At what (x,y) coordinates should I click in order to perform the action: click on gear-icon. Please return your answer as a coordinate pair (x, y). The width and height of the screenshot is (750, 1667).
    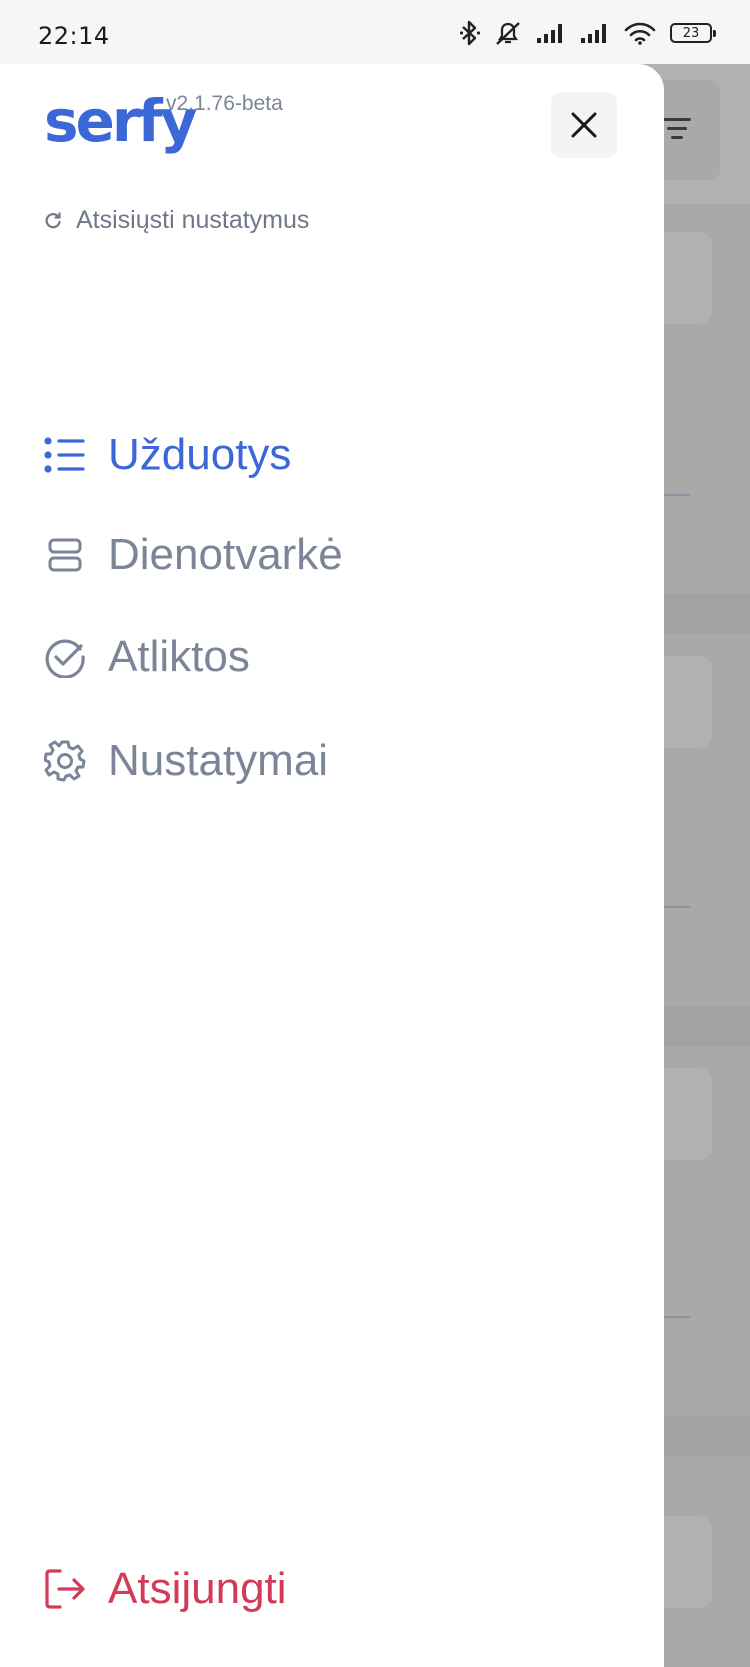
    Looking at the image, I should click on (65, 761).